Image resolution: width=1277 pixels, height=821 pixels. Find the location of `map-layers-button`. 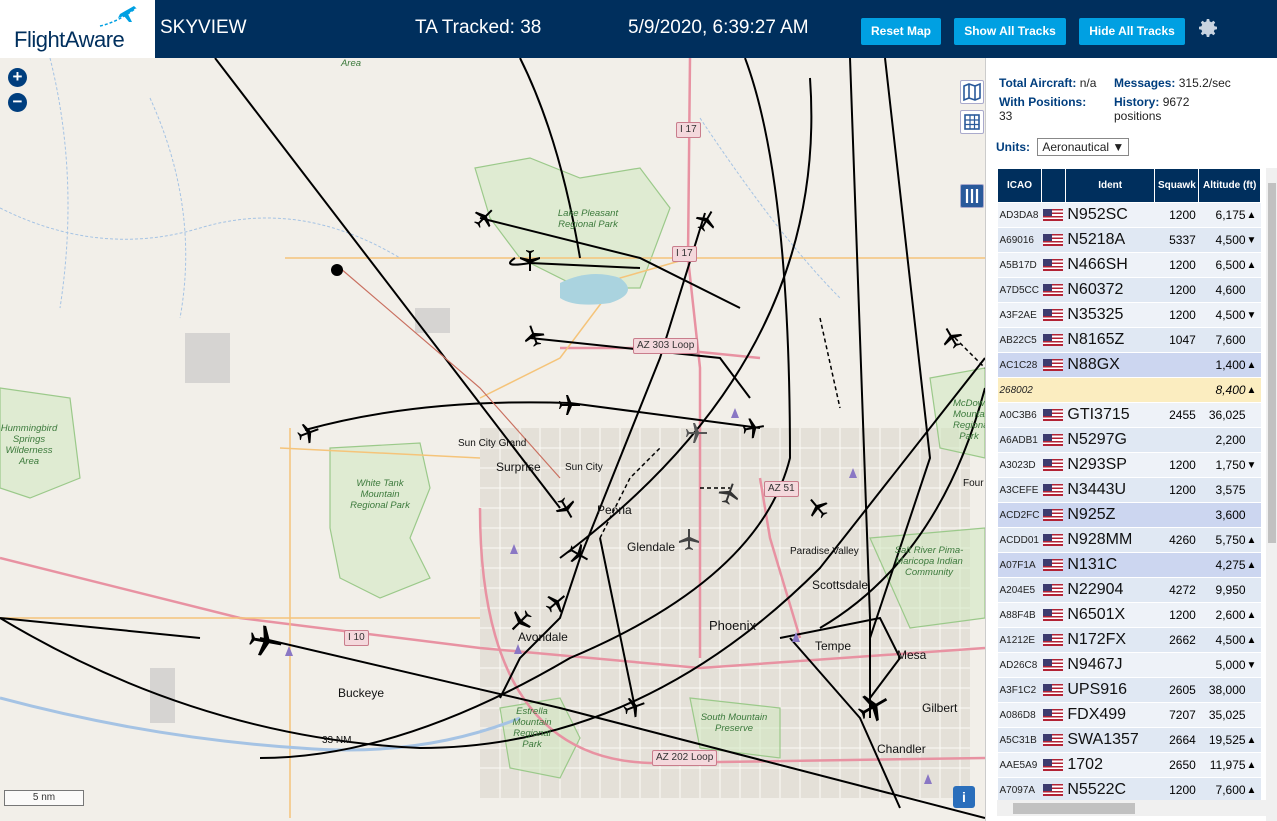

map-layers-button is located at coordinates (972, 92).